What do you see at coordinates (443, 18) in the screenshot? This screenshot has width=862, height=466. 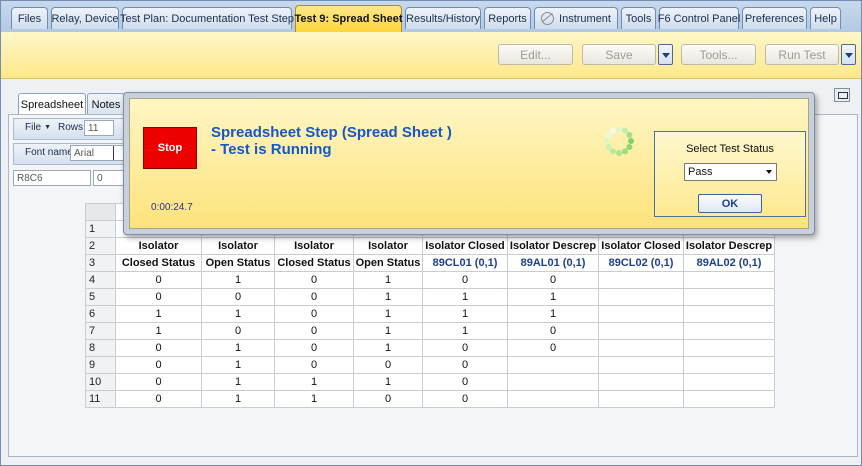 I see `top-tab-results-history: Results/History` at bounding box center [443, 18].